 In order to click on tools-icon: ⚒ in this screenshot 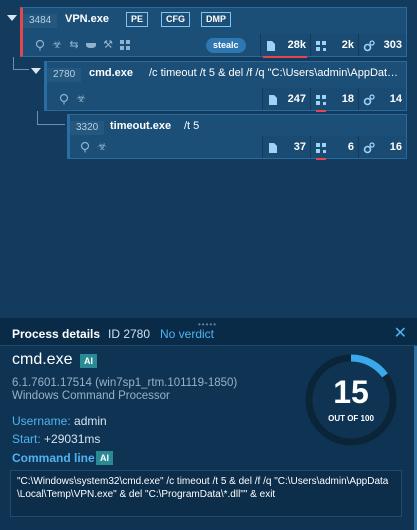, I will do `click(108, 45)`.